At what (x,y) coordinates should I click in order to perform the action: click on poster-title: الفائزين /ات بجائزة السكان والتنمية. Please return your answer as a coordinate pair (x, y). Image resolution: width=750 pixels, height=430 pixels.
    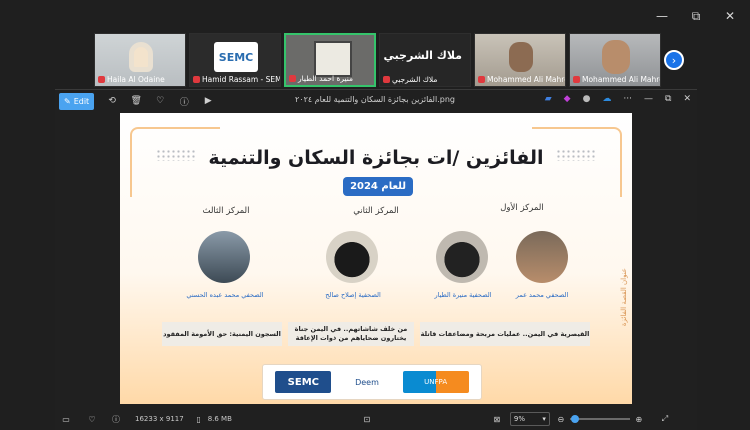
    Looking at the image, I should click on (376, 158).